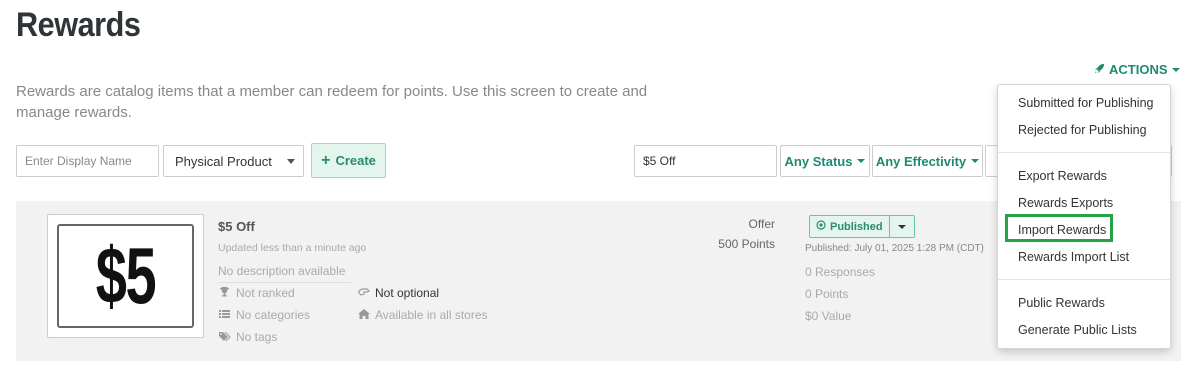 The height and width of the screenshot is (367, 1189). What do you see at coordinates (828, 316) in the screenshot?
I see `value-stat: $0 Value` at bounding box center [828, 316].